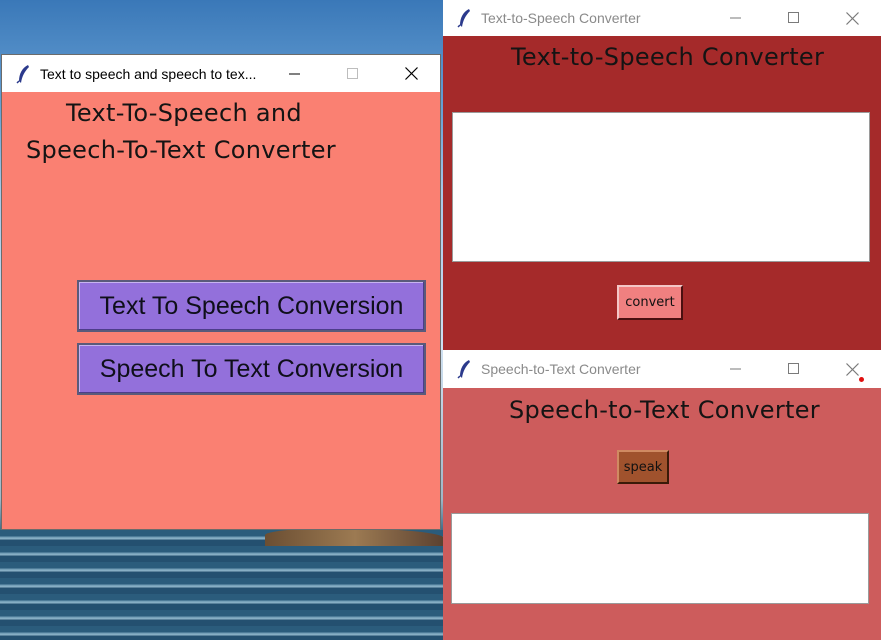 The height and width of the screenshot is (640, 881). What do you see at coordinates (661, 187) in the screenshot?
I see `tts-text-input` at bounding box center [661, 187].